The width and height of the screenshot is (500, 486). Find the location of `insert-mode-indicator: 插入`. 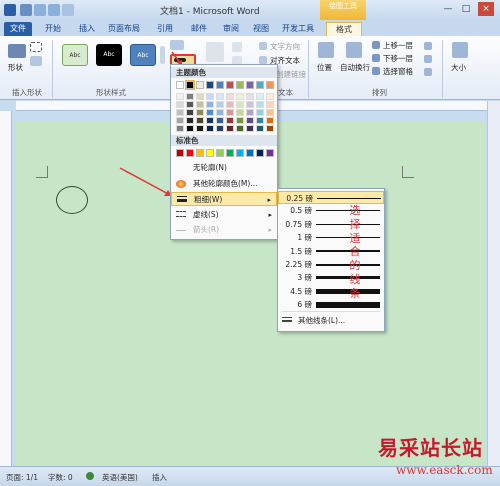

insert-mode-indicator: 插入 is located at coordinates (159, 477).